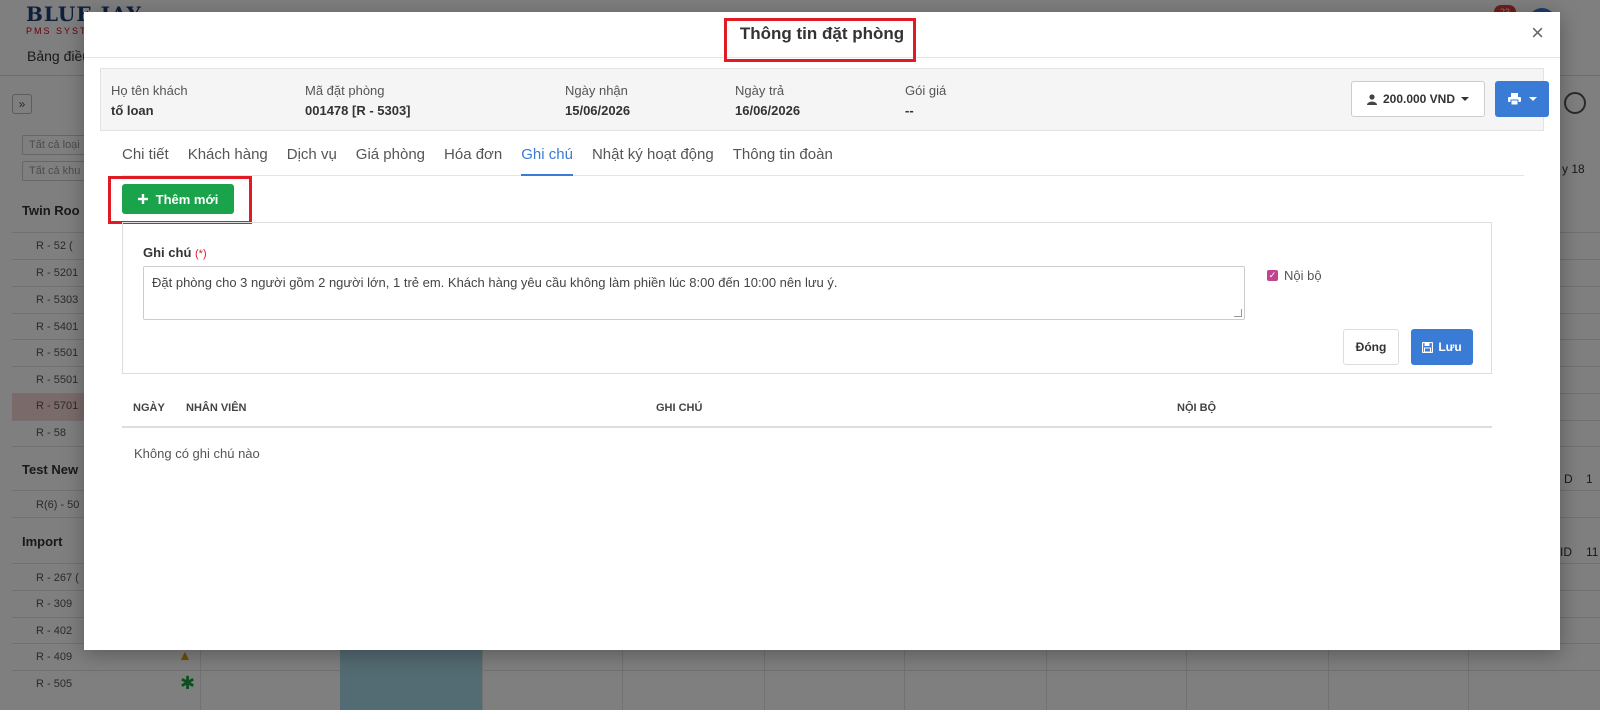 The width and height of the screenshot is (1600, 710). I want to click on tab-invoices: Hóa đơn, so click(473, 158).